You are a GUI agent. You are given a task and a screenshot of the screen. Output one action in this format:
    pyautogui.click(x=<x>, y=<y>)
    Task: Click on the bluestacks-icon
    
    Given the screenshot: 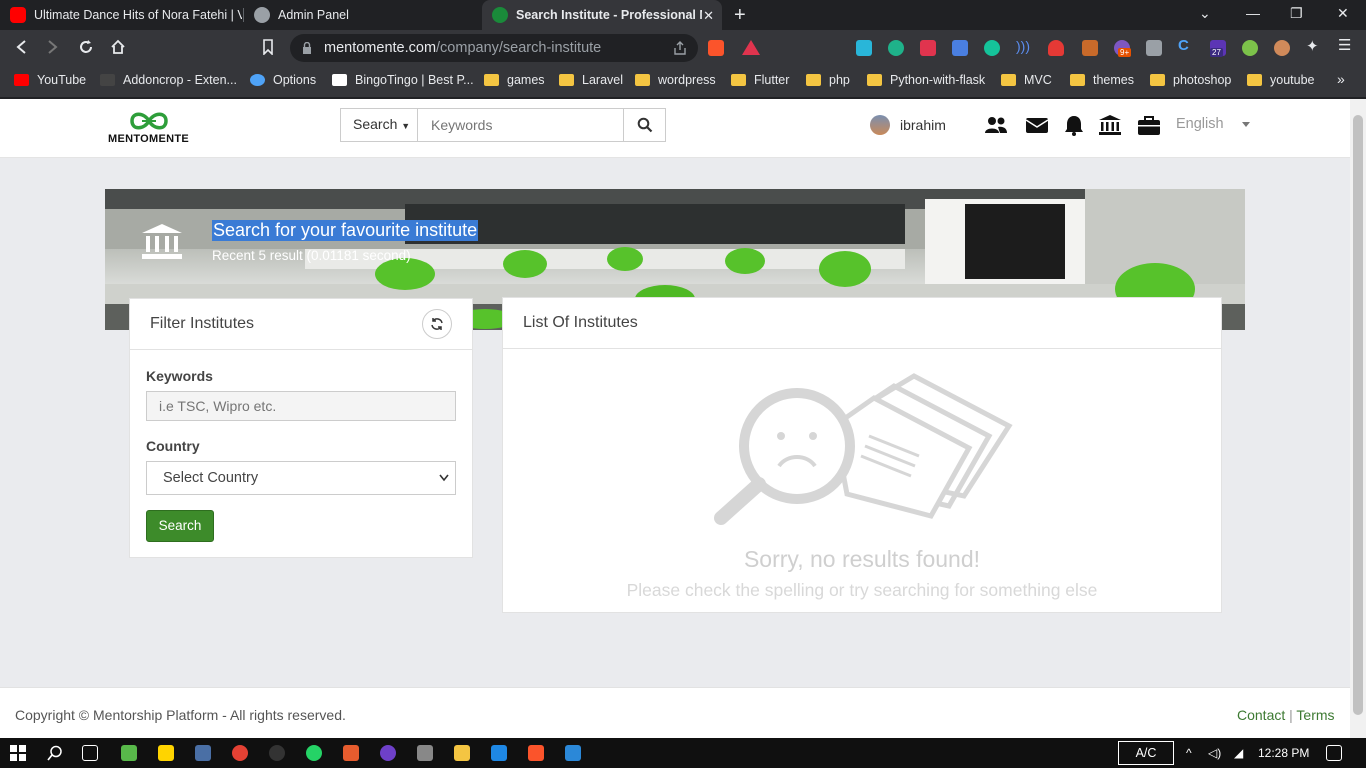 What is the action you would take?
    pyautogui.click(x=129, y=753)
    